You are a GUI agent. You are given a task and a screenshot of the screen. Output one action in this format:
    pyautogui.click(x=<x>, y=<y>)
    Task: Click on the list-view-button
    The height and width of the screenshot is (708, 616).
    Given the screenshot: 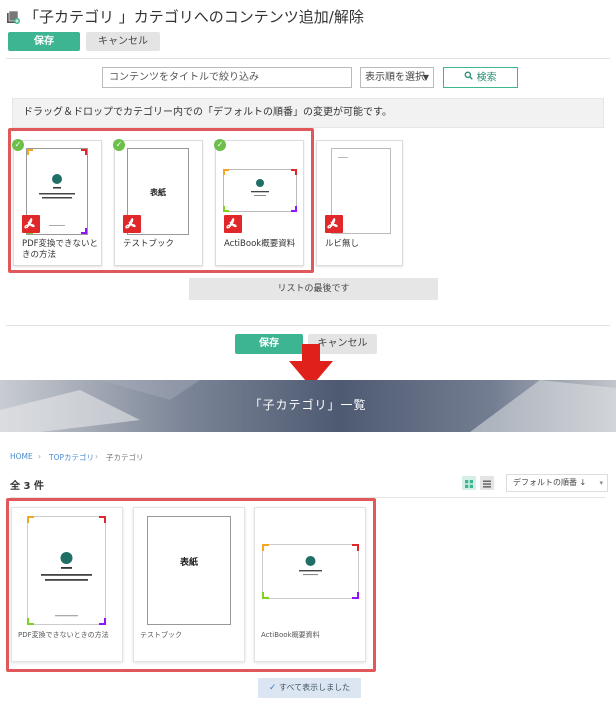 What is the action you would take?
    pyautogui.click(x=487, y=483)
    